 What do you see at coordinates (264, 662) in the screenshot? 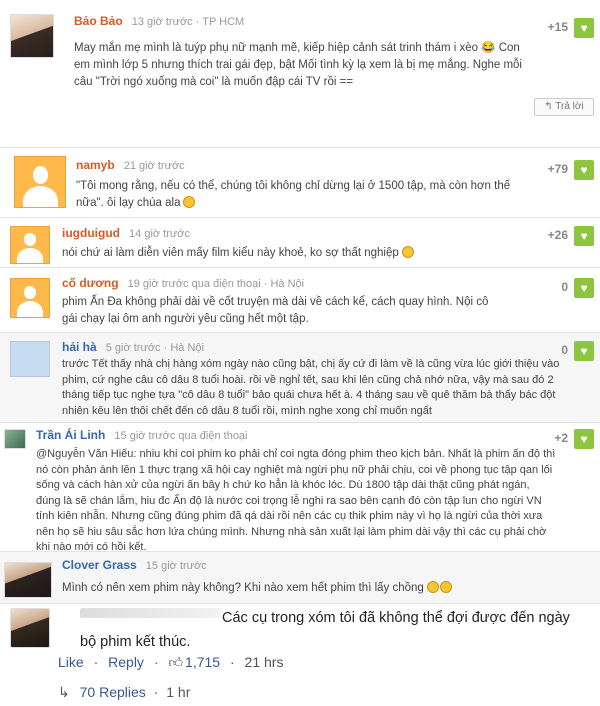
I see `comment-time: 21 hrs` at bounding box center [264, 662].